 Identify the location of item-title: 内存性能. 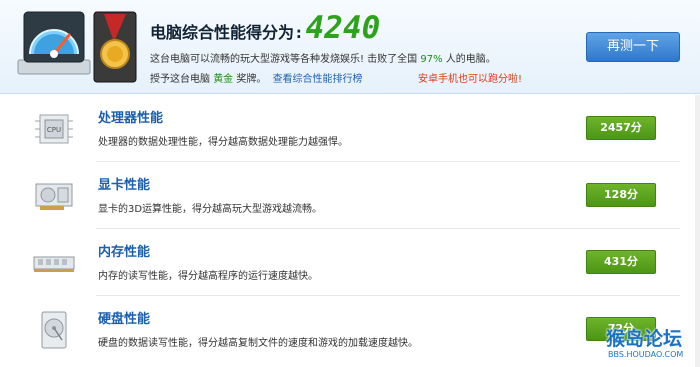
(124, 252).